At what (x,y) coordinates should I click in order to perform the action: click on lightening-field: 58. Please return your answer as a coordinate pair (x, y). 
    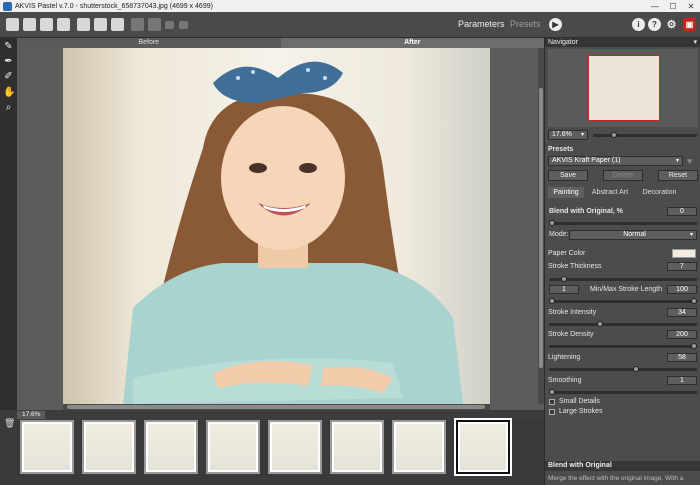
    Looking at the image, I should click on (682, 357).